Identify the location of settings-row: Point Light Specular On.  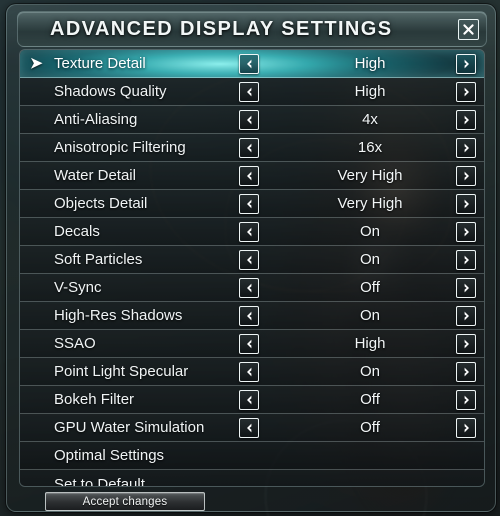
(252, 372).